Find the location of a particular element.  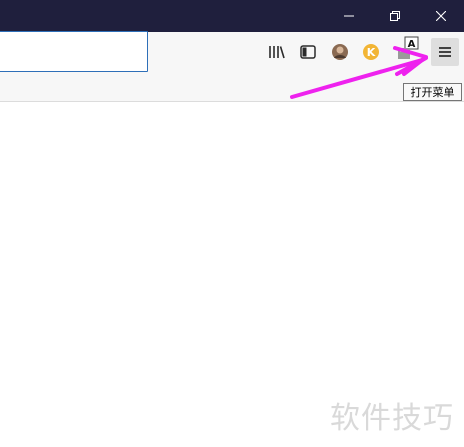

translate-icon: A is located at coordinates (408, 47).